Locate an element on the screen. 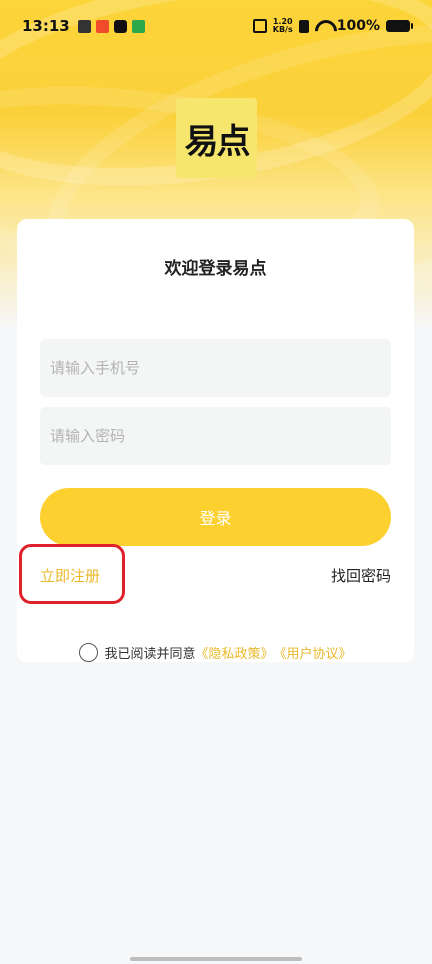  app-logo: 易点 is located at coordinates (216, 138).